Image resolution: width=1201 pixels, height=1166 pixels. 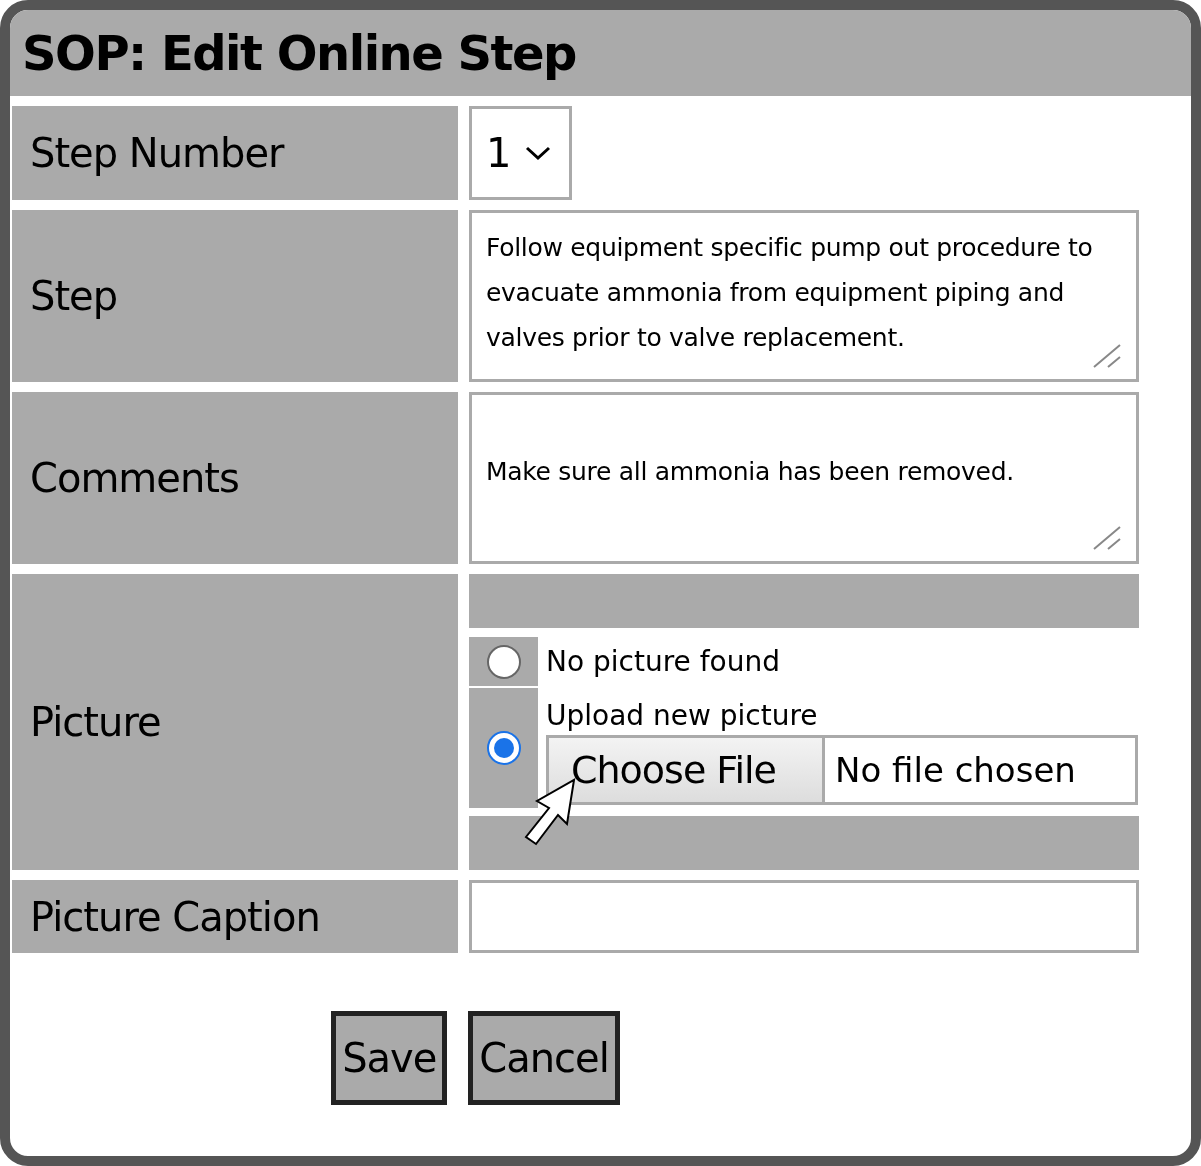 What do you see at coordinates (544, 1058) in the screenshot?
I see `cancel-button: Cancel` at bounding box center [544, 1058].